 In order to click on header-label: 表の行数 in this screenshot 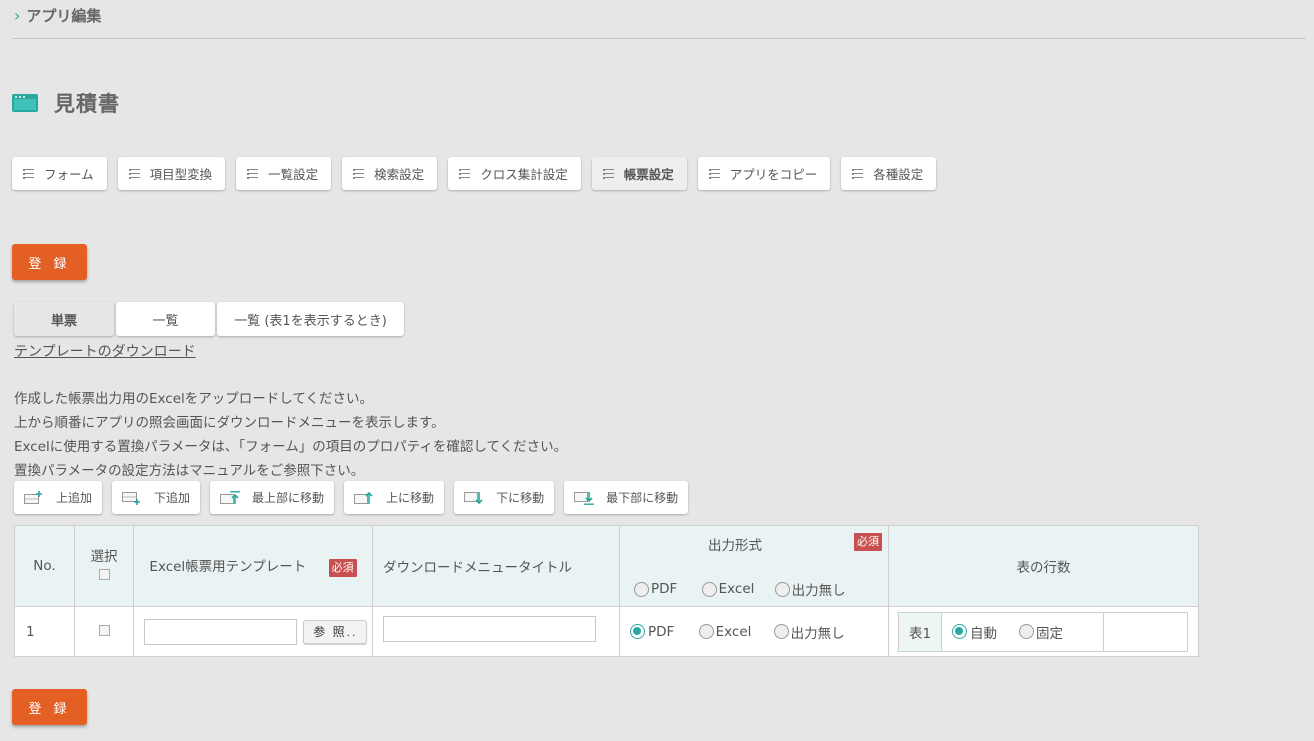, I will do `click(1043, 568)`.